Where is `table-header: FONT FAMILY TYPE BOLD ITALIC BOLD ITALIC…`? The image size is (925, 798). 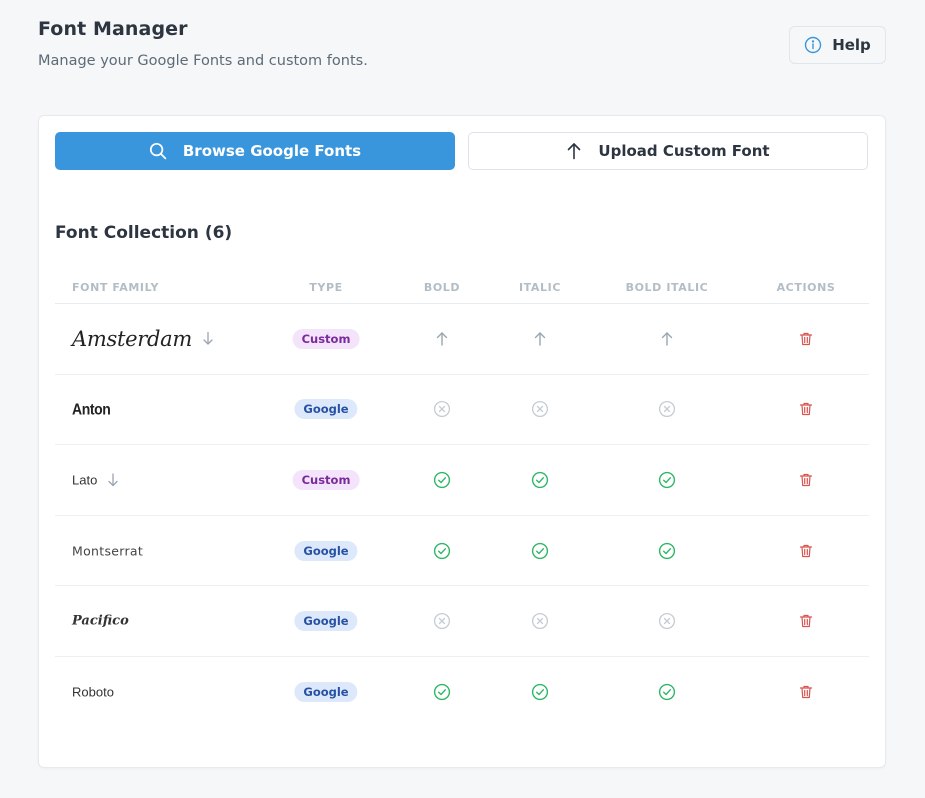
table-header: FONT FAMILY TYPE BOLD ITALIC BOLD ITALIC… is located at coordinates (462, 287).